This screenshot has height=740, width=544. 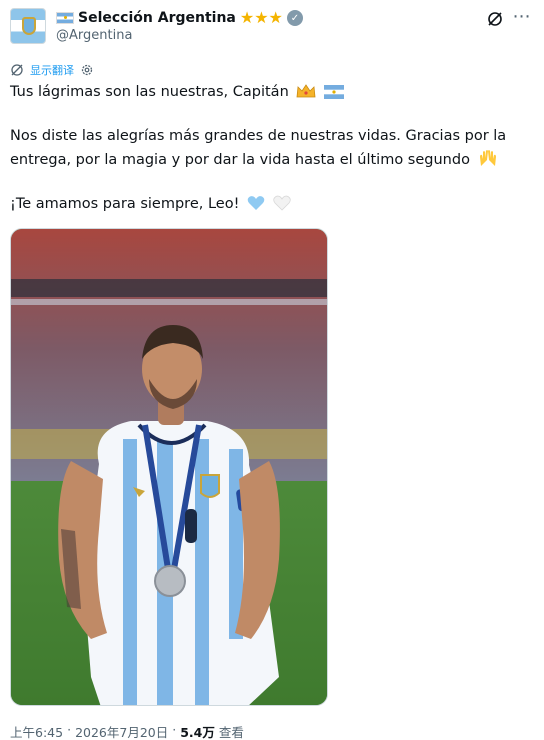 I want to click on translate-icon, so click(x=17, y=70).